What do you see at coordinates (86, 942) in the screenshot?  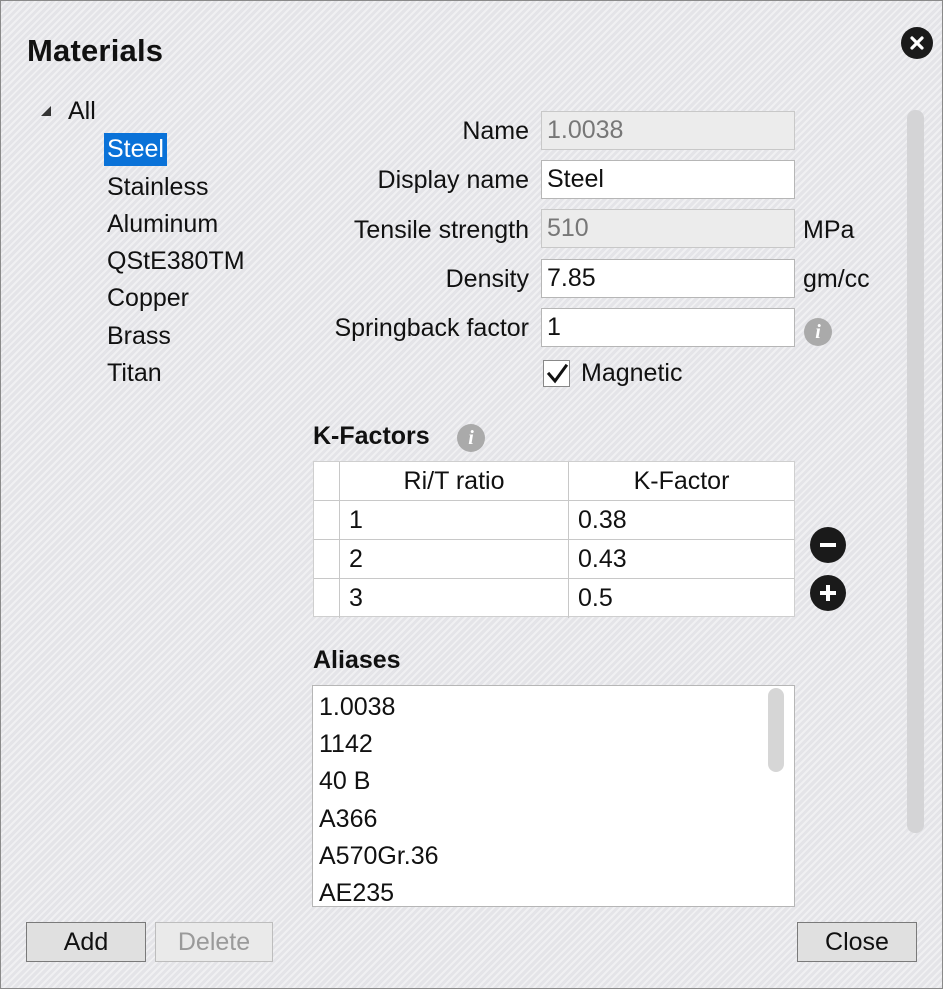 I see `add-button: Add` at bounding box center [86, 942].